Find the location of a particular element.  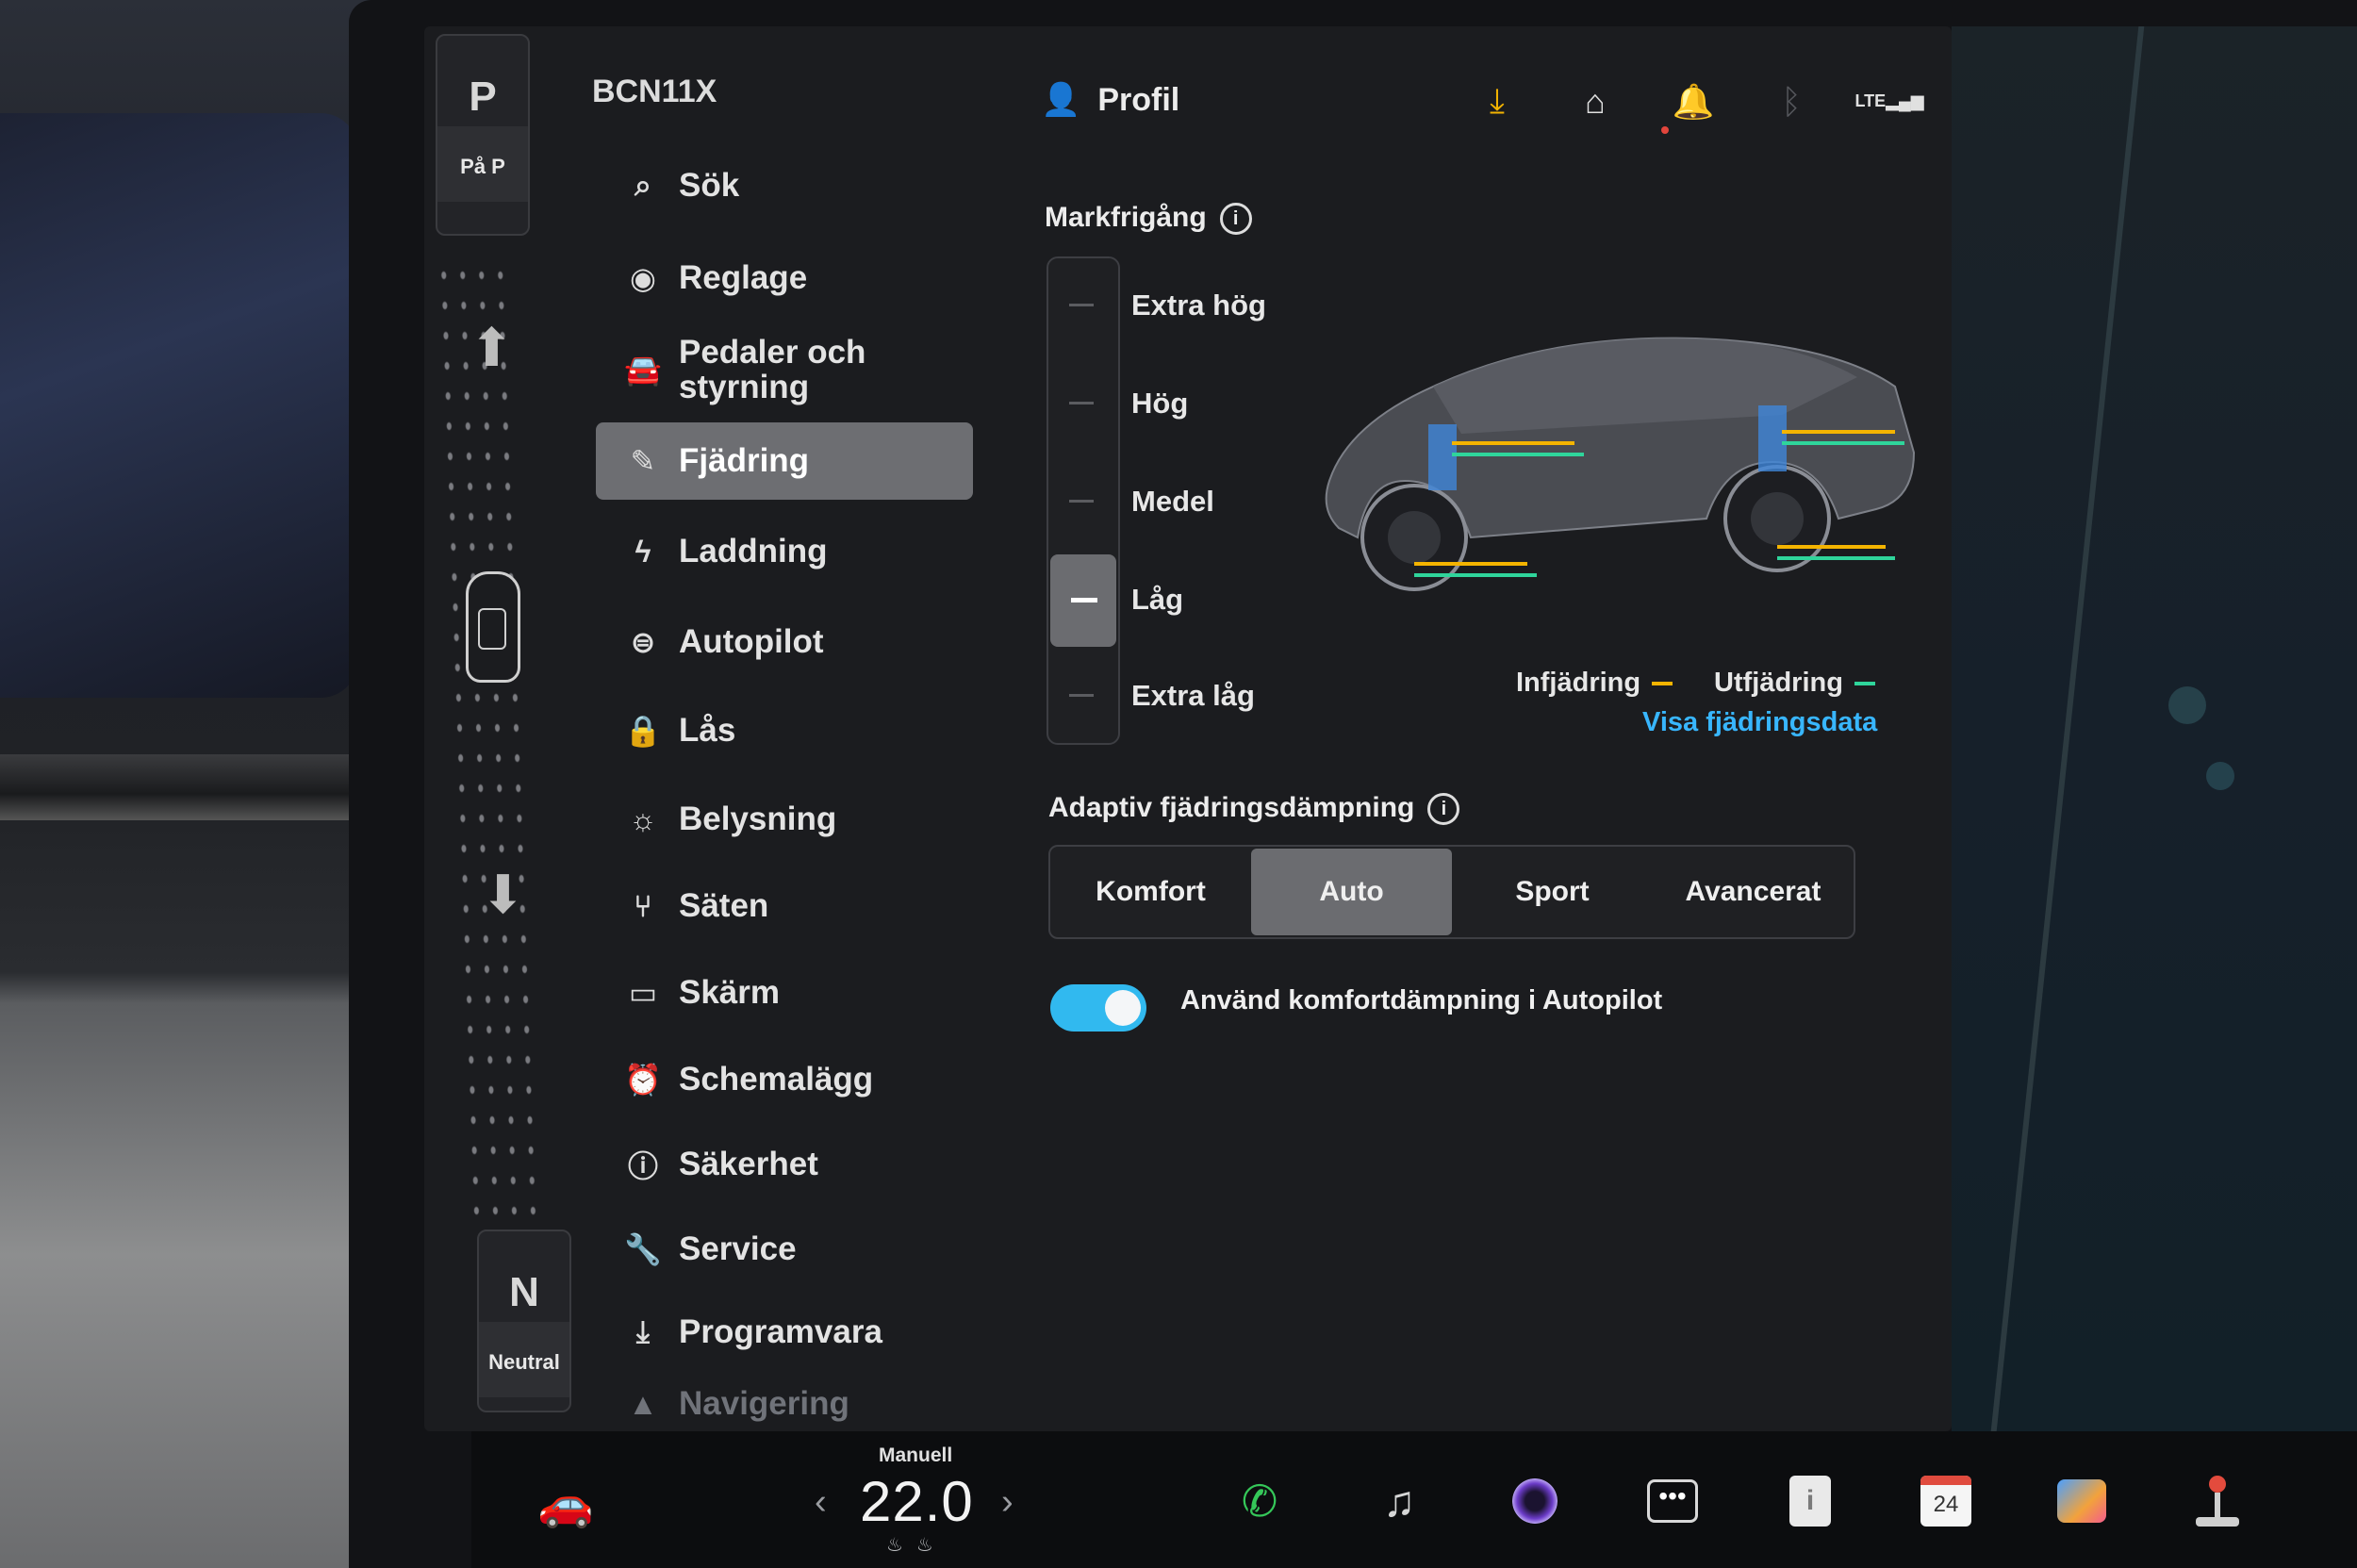

nav-item-seats: ⑂ Säten is located at coordinates (784, 906).